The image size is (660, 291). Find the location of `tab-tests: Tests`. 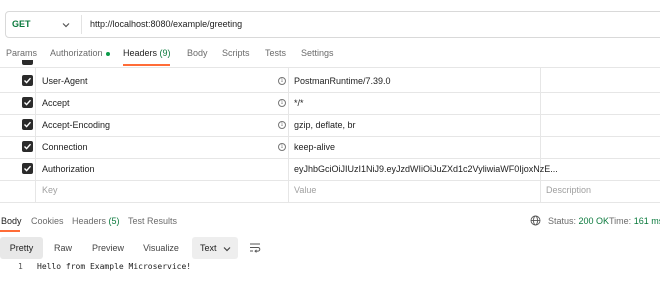

tab-tests: Tests is located at coordinates (275, 53).